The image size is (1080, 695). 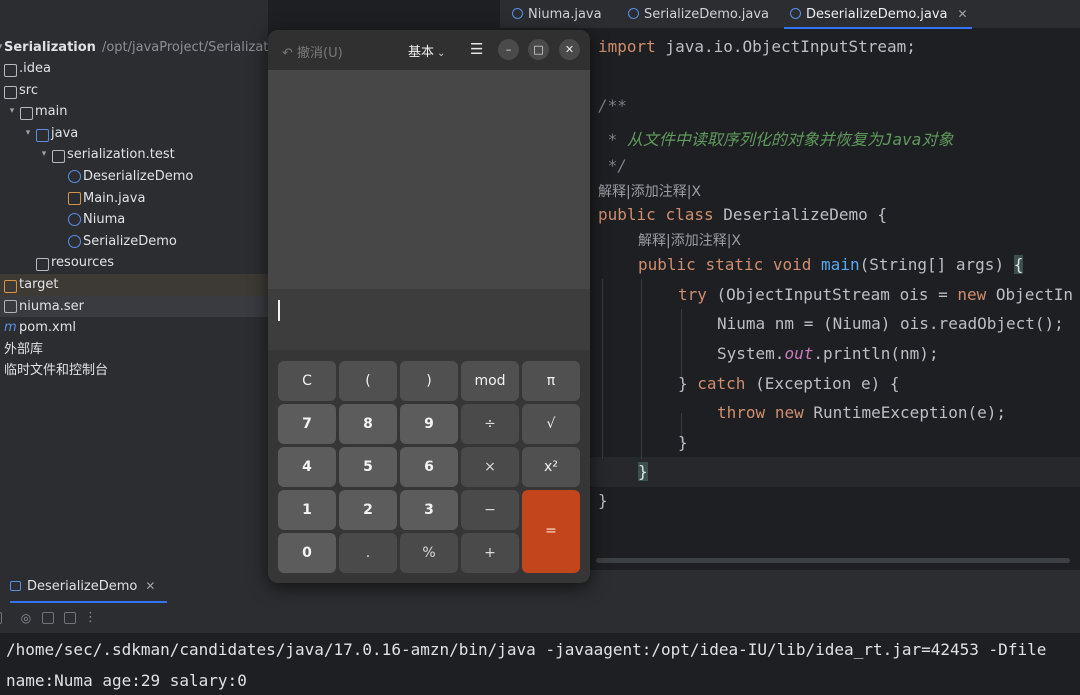 What do you see at coordinates (538, 49) in the screenshot?
I see `maximize-button: □` at bounding box center [538, 49].